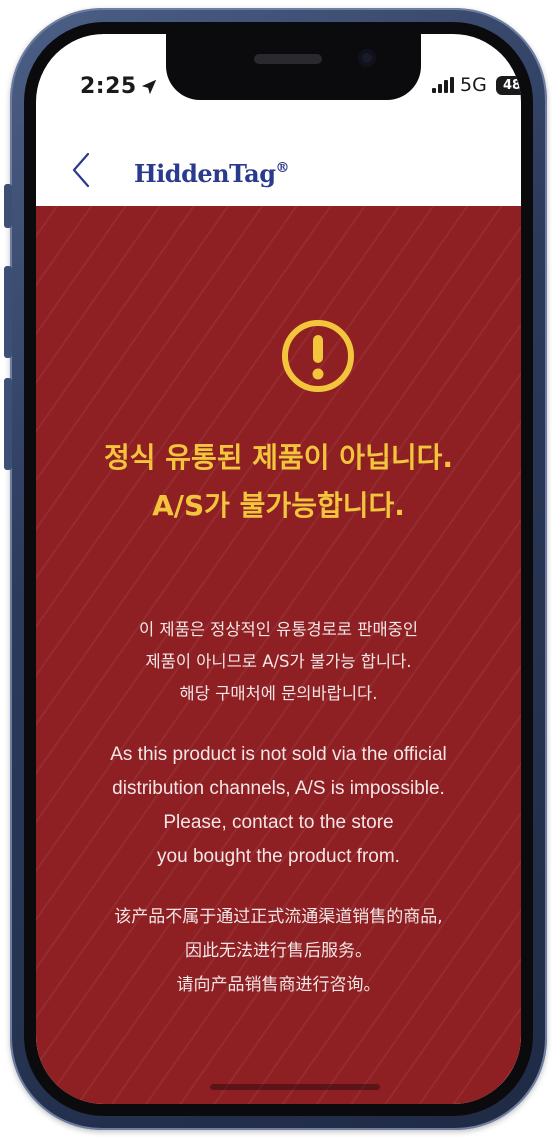 Image resolution: width=555 pixels, height=1137 pixels. What do you see at coordinates (149, 87) in the screenshot?
I see `location-arrow-icon` at bounding box center [149, 87].